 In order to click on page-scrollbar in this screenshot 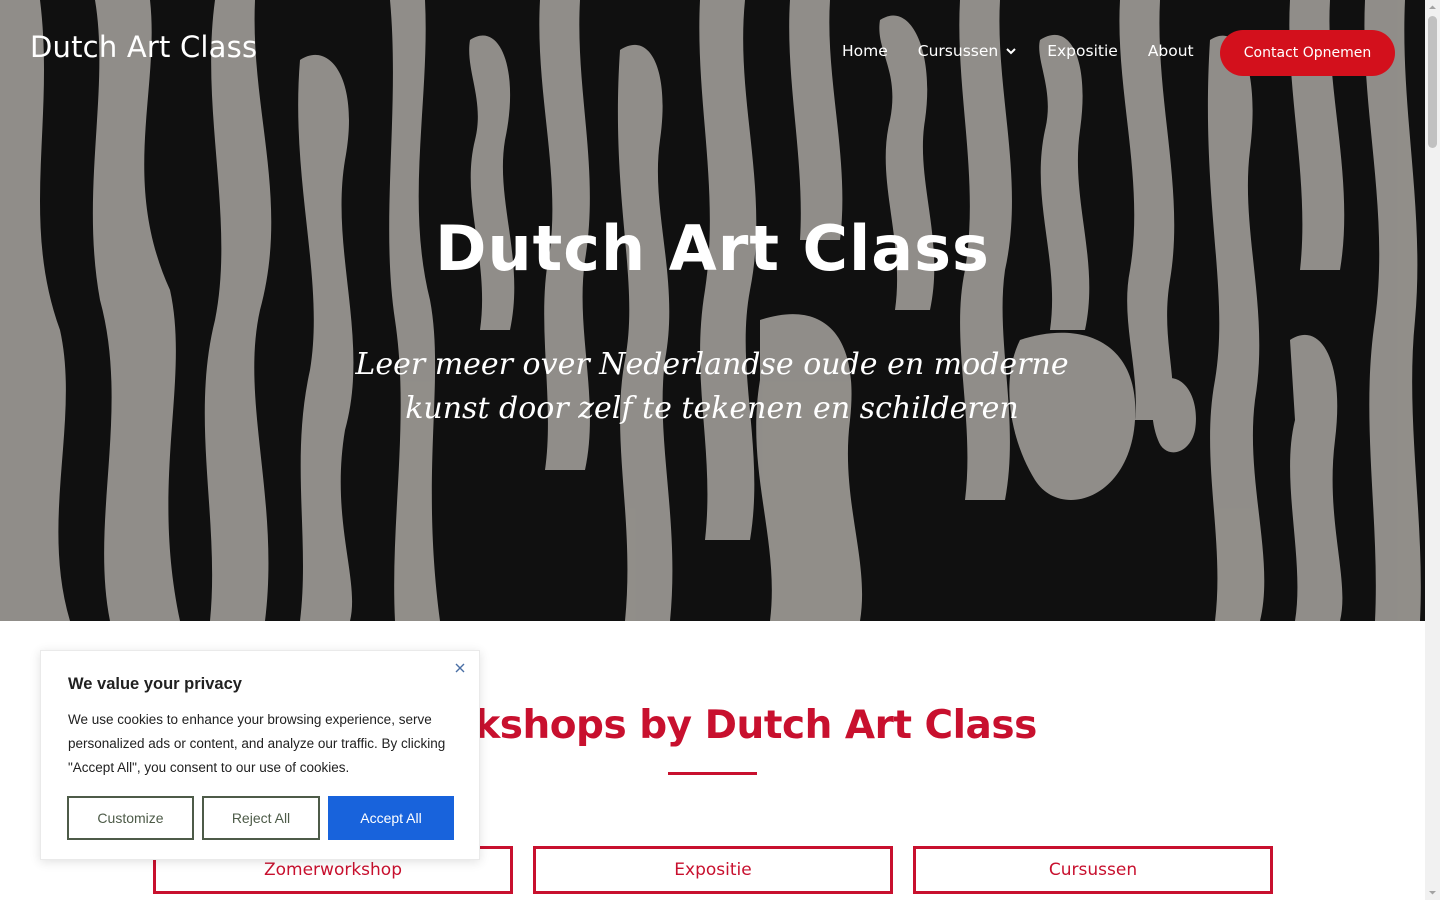, I will do `click(1432, 450)`.